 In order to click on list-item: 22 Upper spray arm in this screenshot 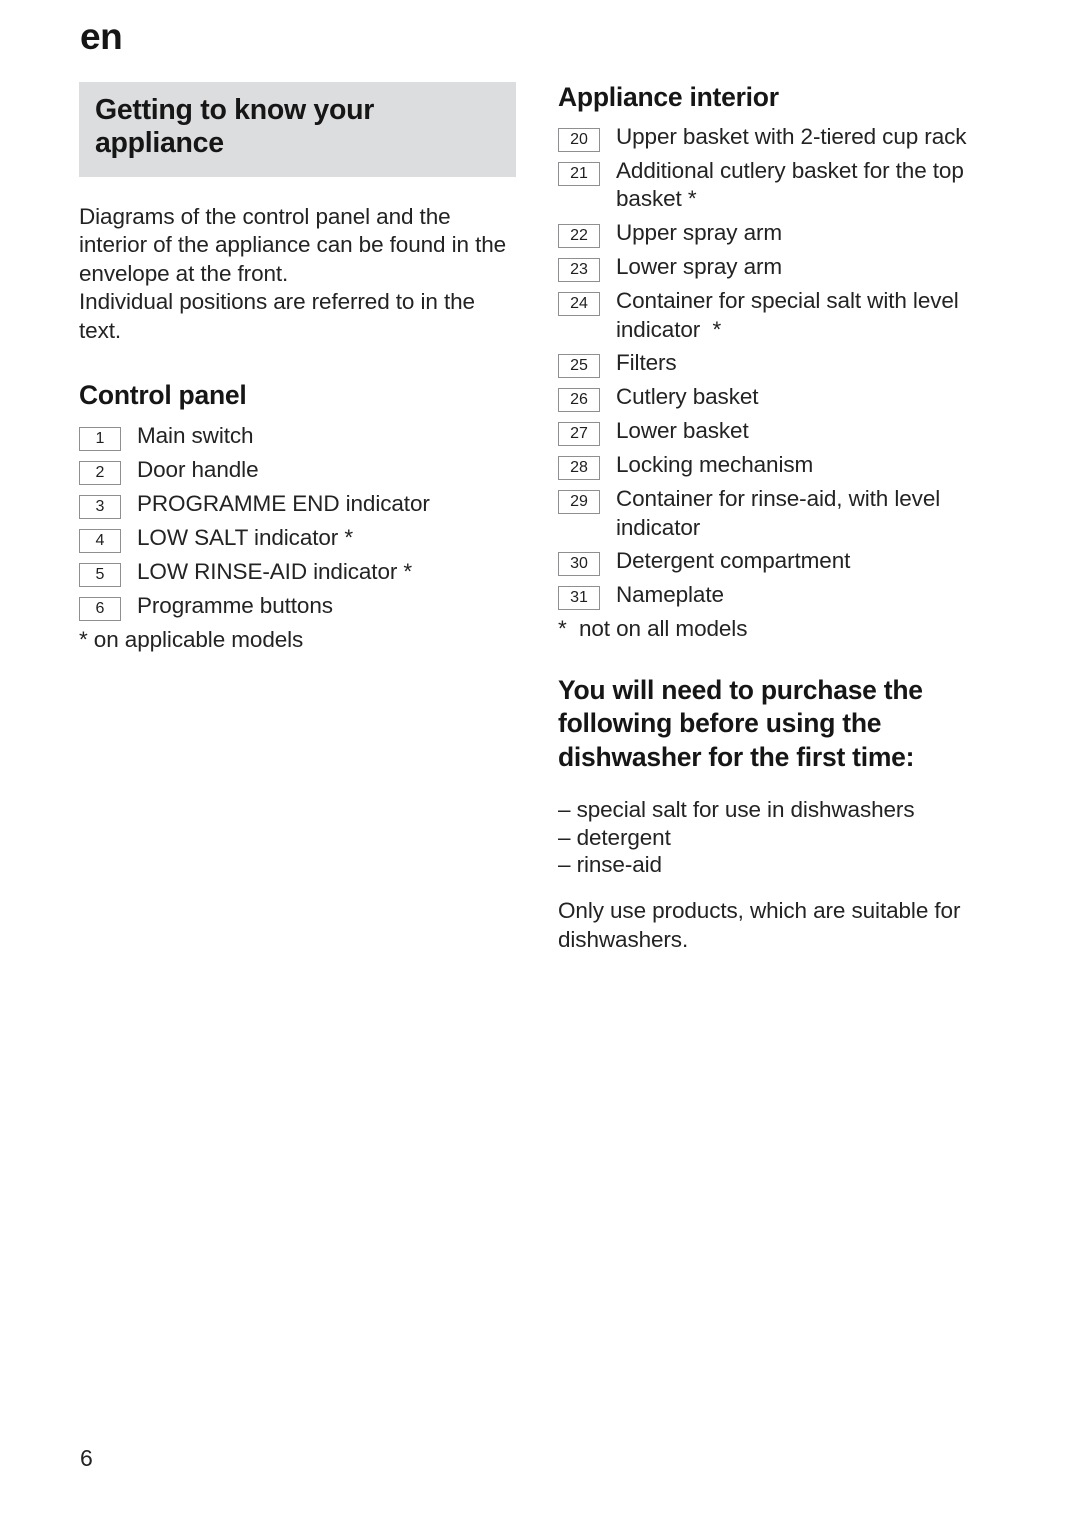, I will do `click(778, 233)`.